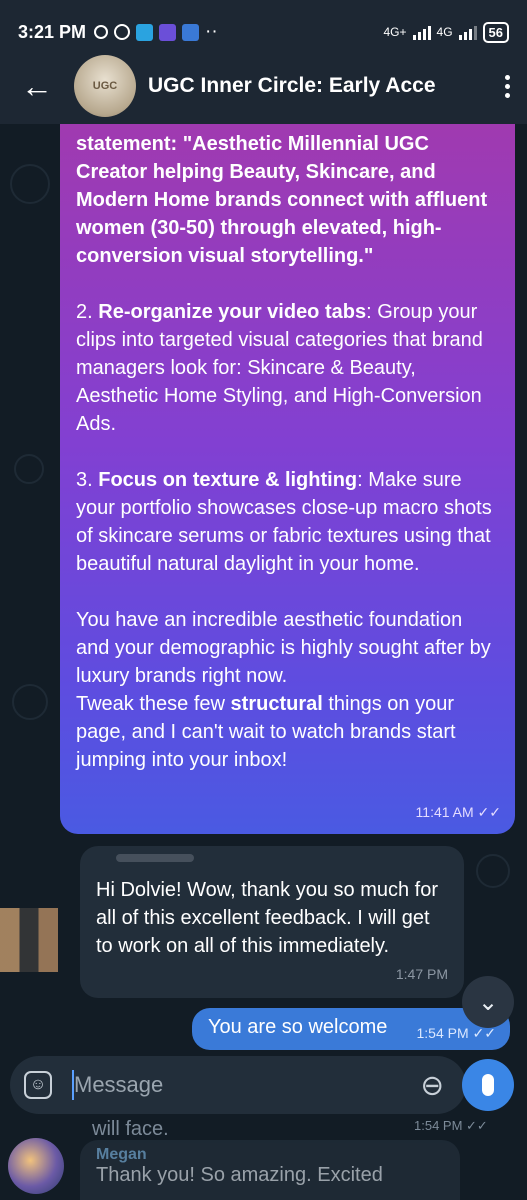 This screenshot has width=527, height=1200. What do you see at coordinates (247, 1085) in the screenshot?
I see `message-input` at bounding box center [247, 1085].